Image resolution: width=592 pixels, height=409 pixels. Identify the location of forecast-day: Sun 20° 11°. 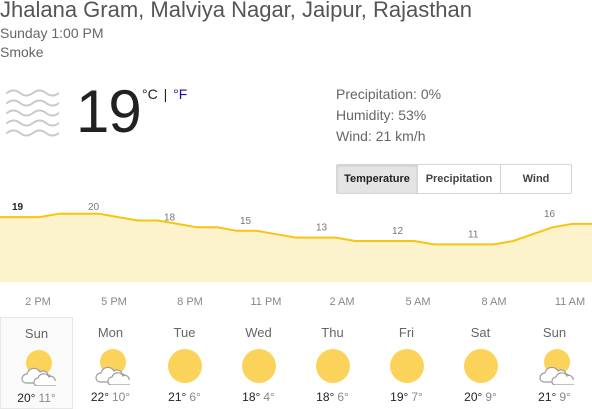
(36, 363).